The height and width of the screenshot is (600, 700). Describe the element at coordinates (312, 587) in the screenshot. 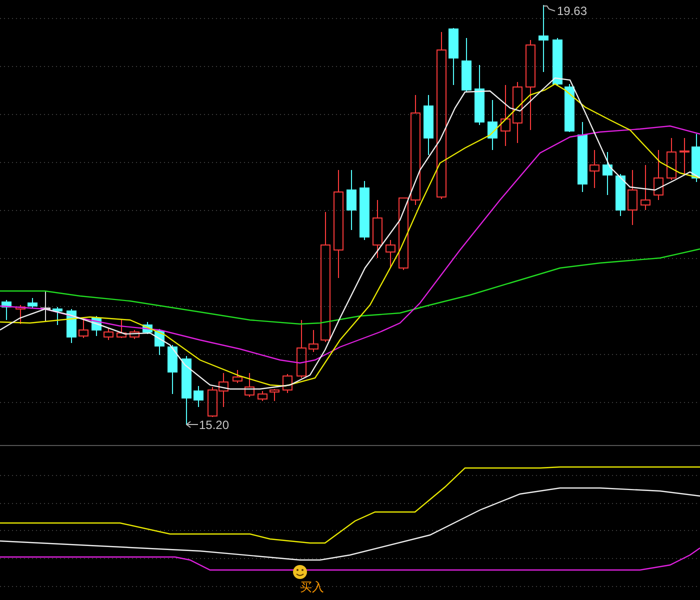

I see `buy-signal-label: 买入` at that location.